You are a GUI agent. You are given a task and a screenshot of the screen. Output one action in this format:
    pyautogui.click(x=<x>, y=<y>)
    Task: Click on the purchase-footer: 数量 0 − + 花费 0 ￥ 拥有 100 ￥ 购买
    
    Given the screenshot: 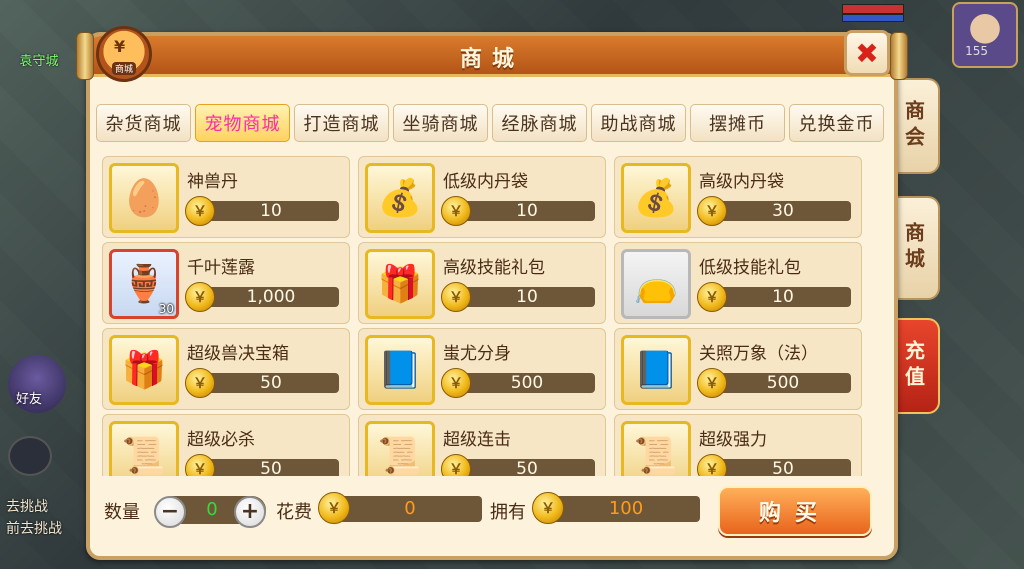 What is the action you would take?
    pyautogui.click(x=492, y=514)
    